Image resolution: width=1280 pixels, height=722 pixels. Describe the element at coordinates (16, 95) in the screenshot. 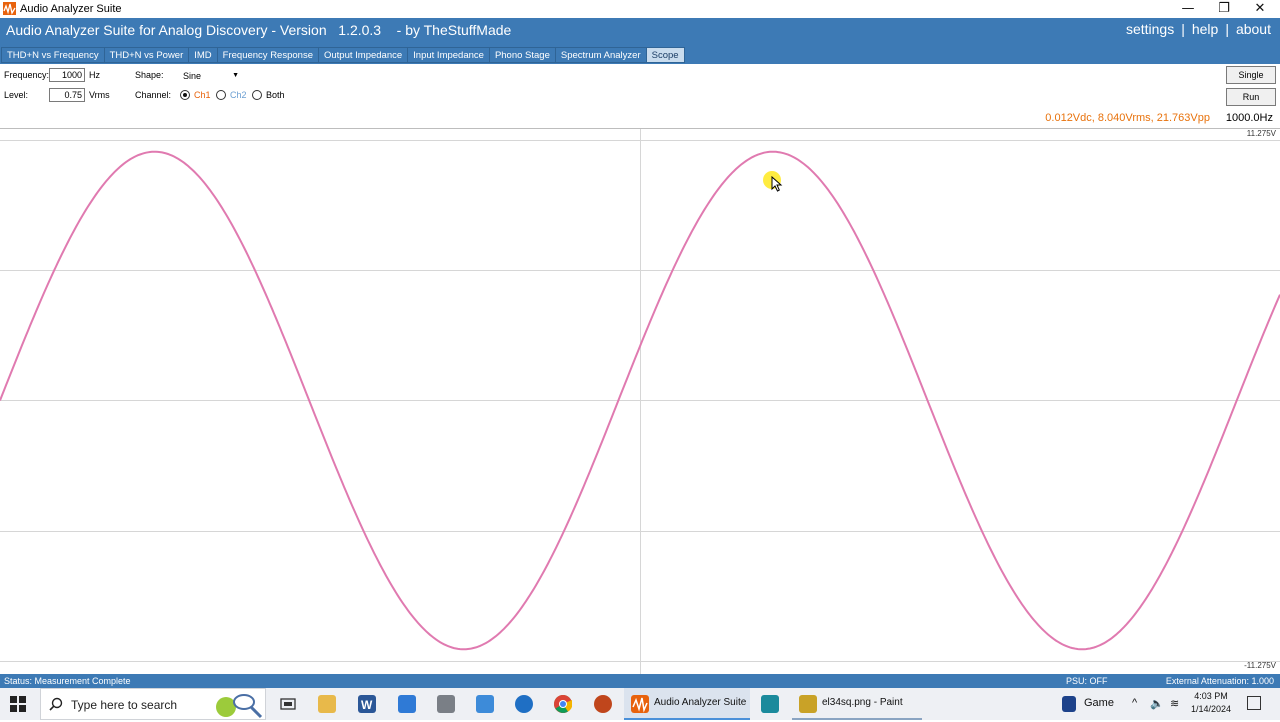

I see `level-label: Level:` at that location.